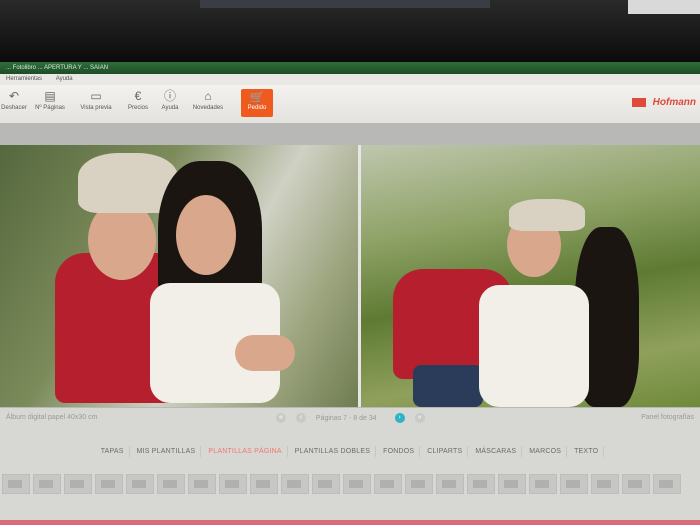 The image size is (700, 525). I want to click on brand-logo: Hofmann, so click(663, 102).